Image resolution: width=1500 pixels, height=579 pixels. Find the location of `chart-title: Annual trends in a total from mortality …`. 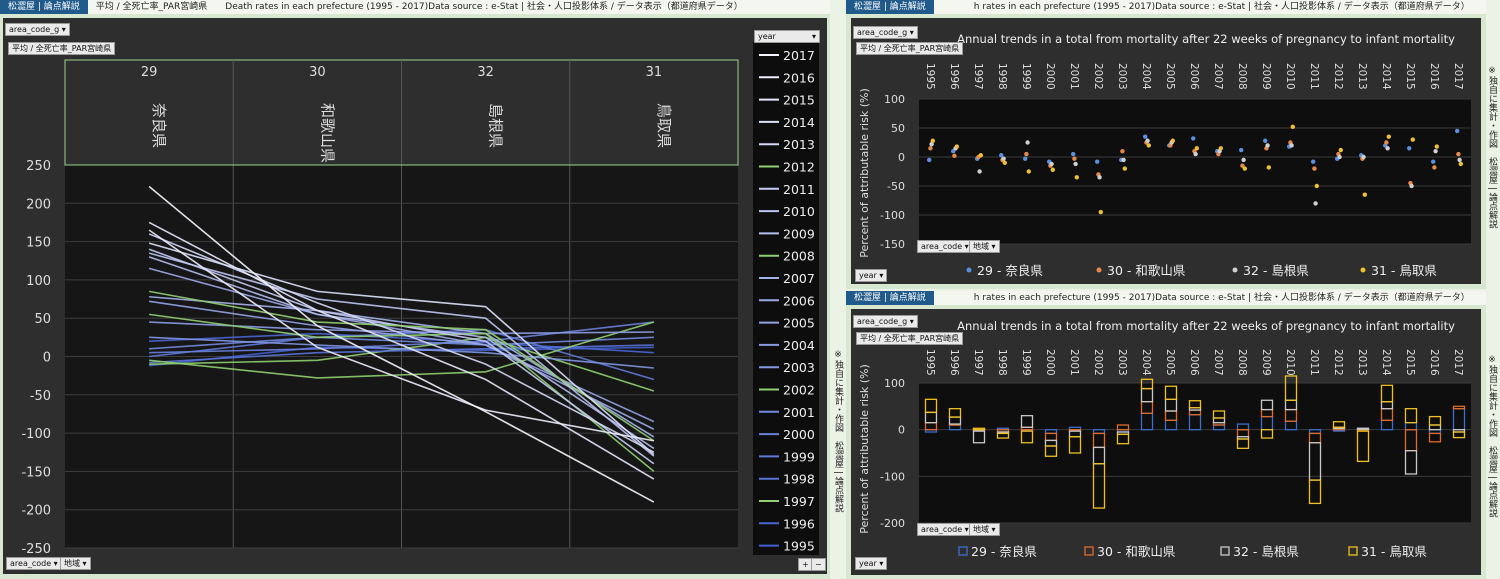

chart-title: Annual trends in a total from mortality … is located at coordinates (1206, 326).